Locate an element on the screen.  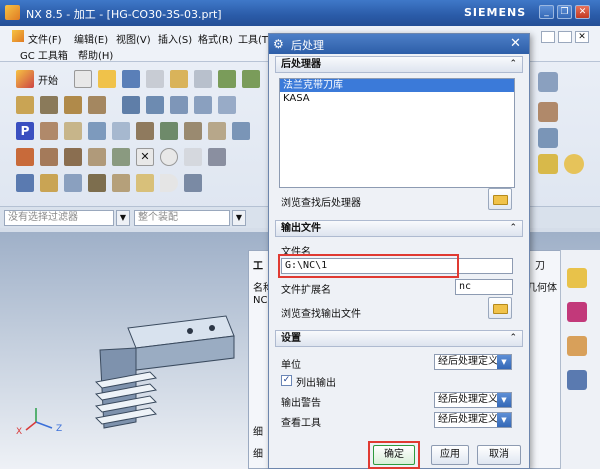
review-tool-select: 经后处理定义 ▼ is located at coordinates (473, 420).